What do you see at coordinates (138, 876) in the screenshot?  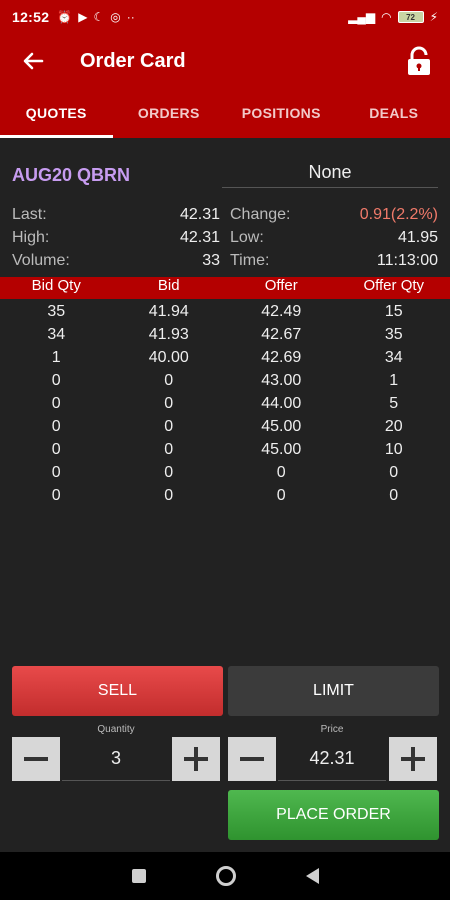 I see `recents-icon` at bounding box center [138, 876].